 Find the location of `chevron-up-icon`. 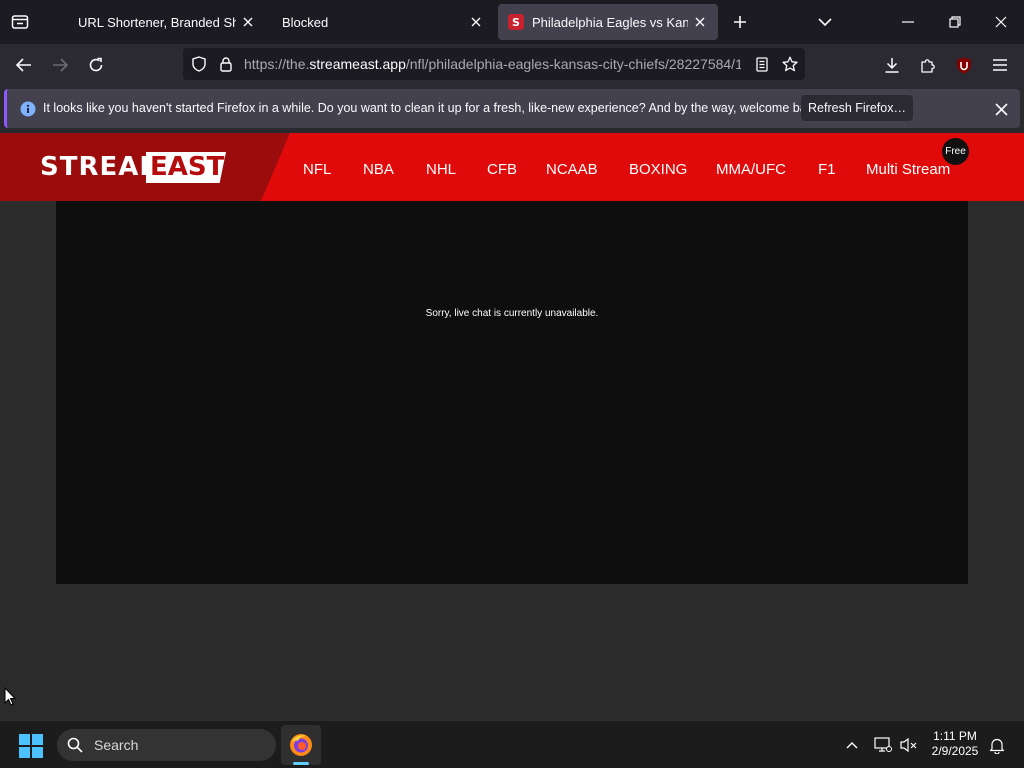

chevron-up-icon is located at coordinates (852, 745).